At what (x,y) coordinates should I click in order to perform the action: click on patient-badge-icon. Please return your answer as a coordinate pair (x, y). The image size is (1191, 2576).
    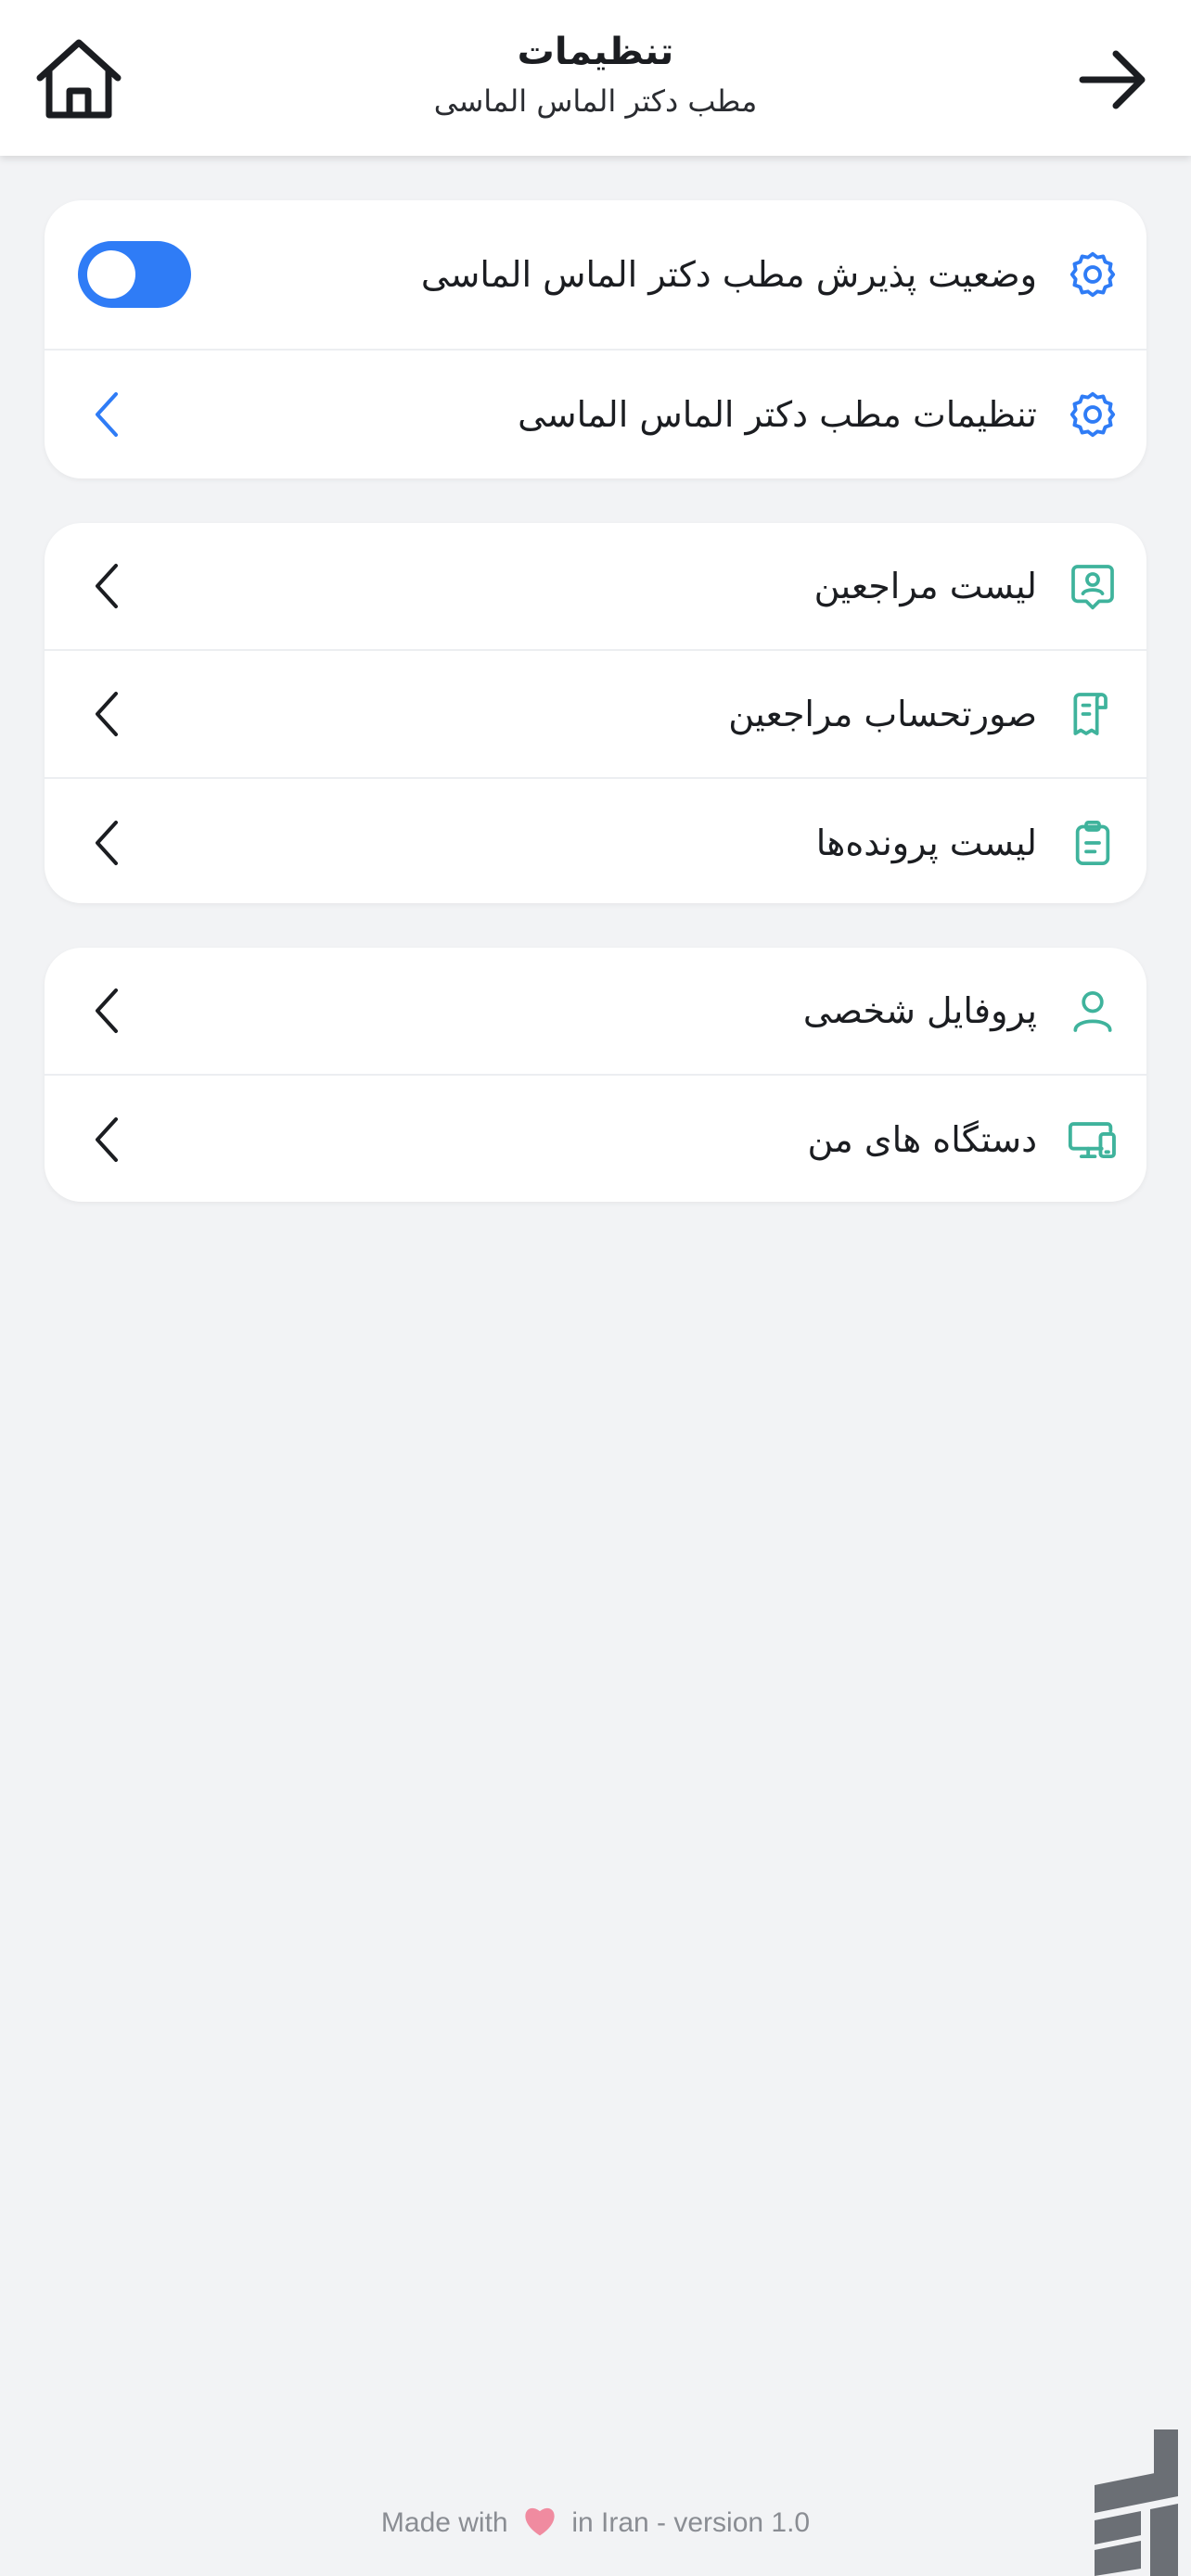
    Looking at the image, I should click on (1093, 586).